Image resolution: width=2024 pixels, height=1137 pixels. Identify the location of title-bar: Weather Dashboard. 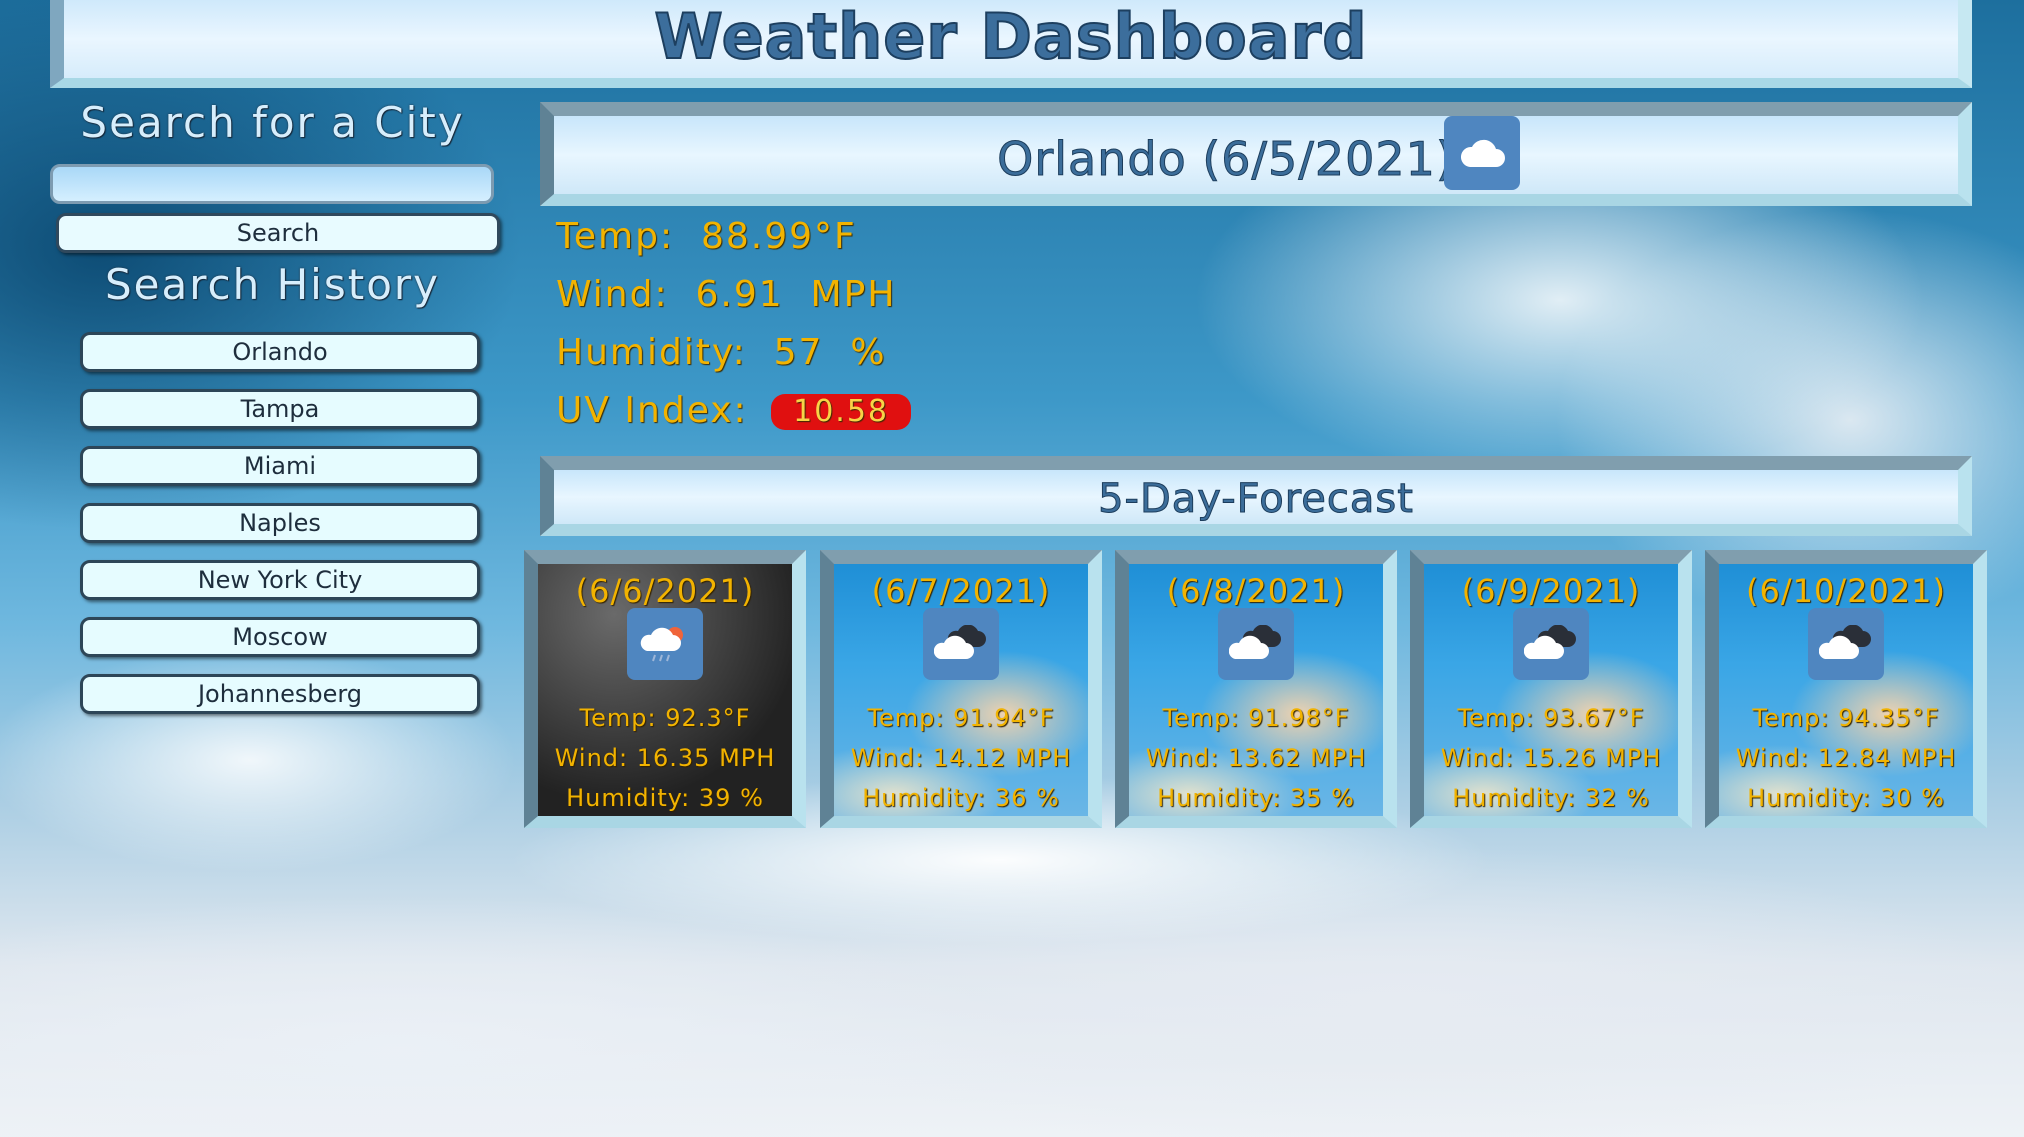
(1011, 44).